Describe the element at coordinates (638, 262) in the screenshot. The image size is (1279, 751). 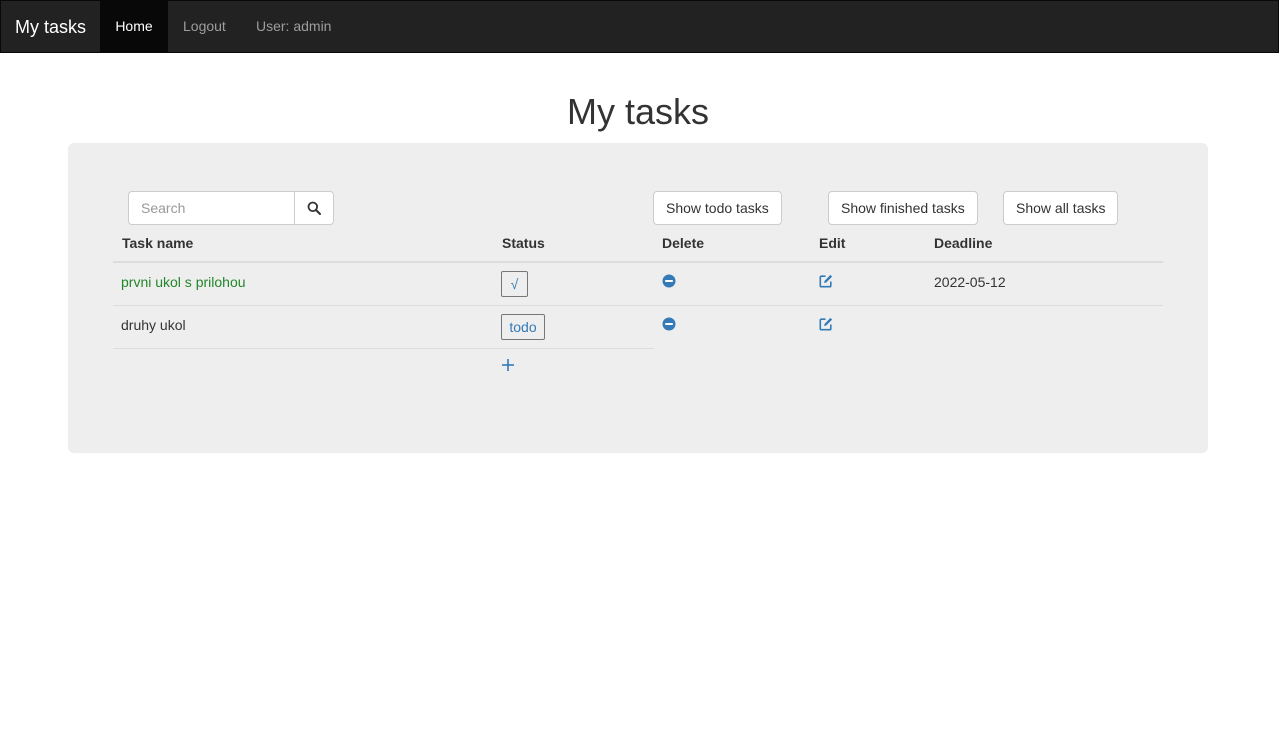
I see `table-header-divider` at that location.